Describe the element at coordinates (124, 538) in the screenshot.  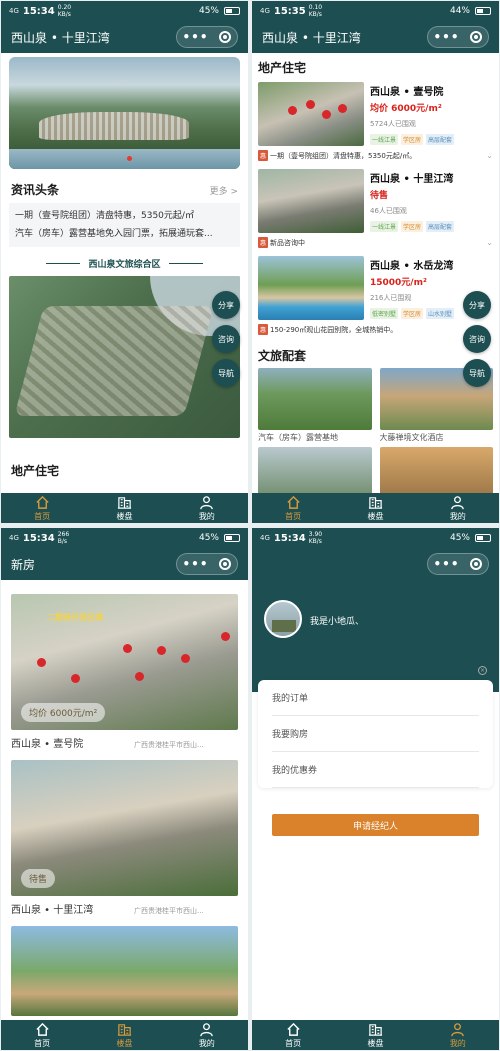
I see `status-bar: 4G 15:34 266 B/s 45%` at that location.